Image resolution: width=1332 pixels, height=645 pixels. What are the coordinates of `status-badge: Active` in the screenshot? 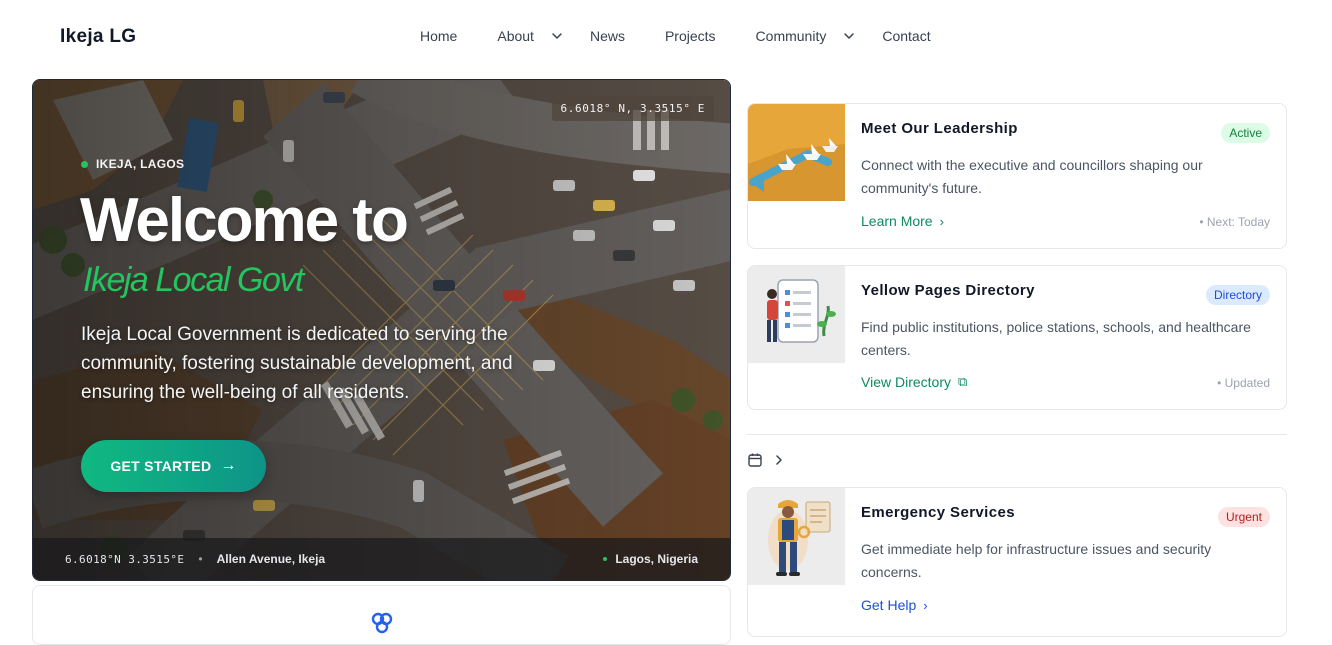 It's located at (1245, 133).